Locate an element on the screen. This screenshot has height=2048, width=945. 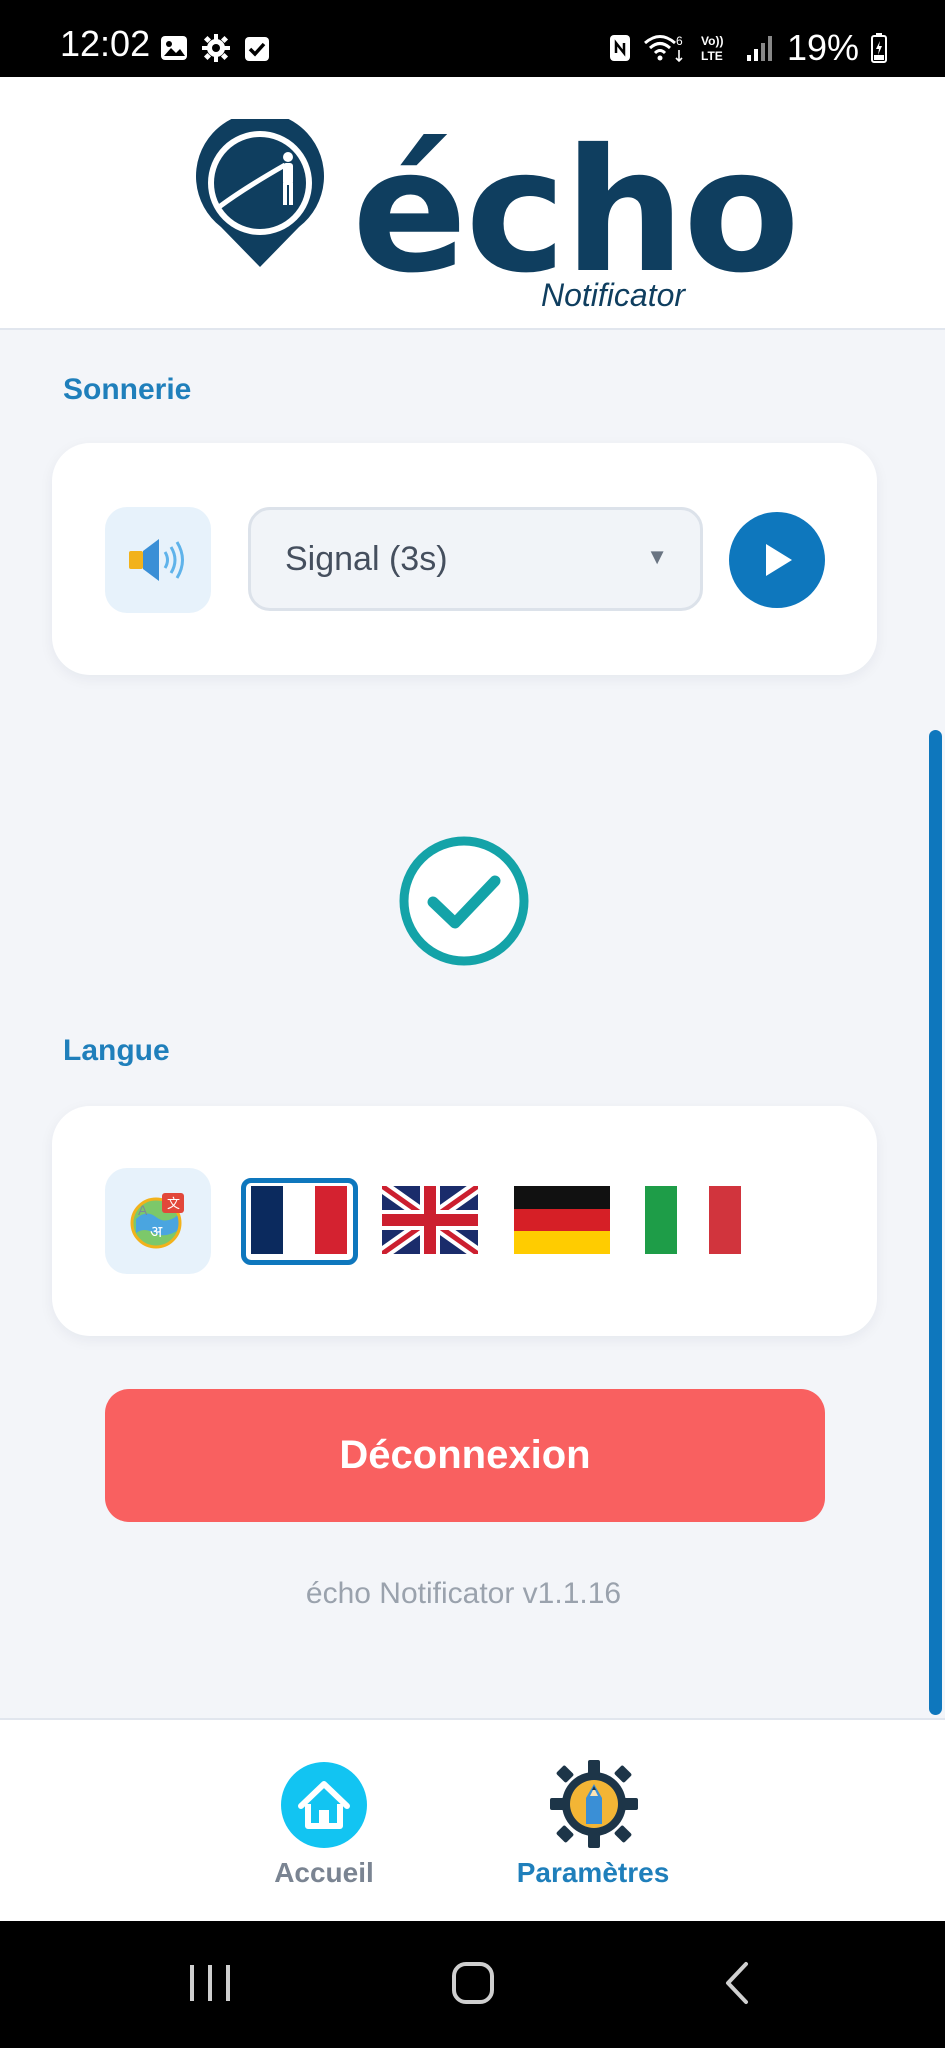
it-flag-icon is located at coordinates (693, 1220).